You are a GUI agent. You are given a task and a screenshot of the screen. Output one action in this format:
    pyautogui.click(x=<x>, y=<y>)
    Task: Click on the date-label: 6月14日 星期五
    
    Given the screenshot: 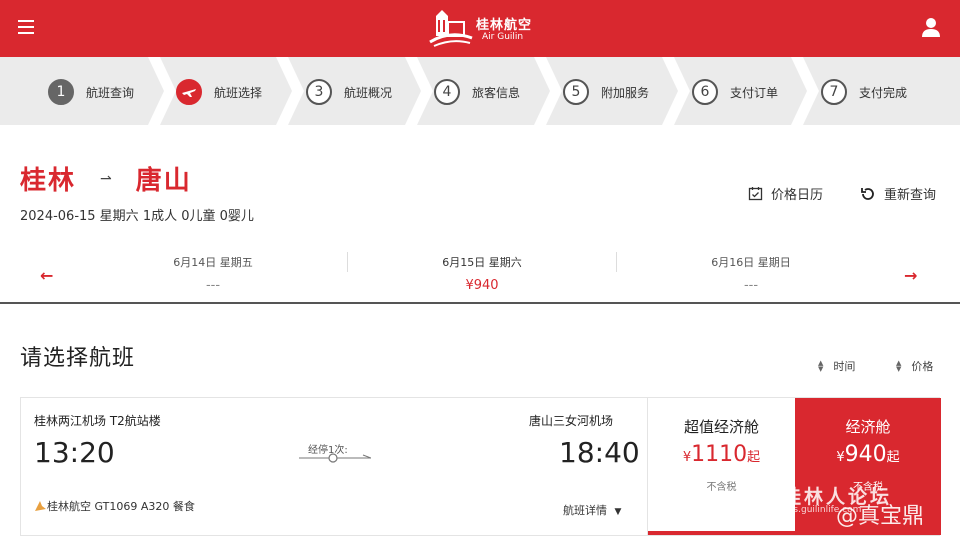 What is the action you would take?
    pyautogui.click(x=213, y=262)
    